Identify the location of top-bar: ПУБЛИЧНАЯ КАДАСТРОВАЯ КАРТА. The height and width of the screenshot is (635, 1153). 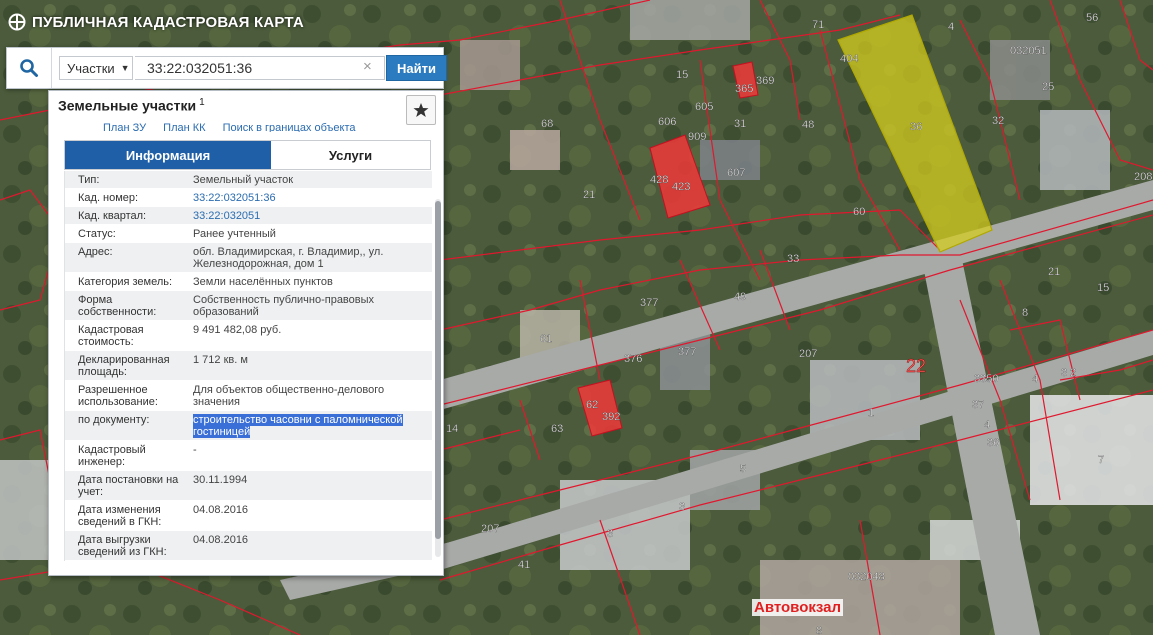
(576, 22).